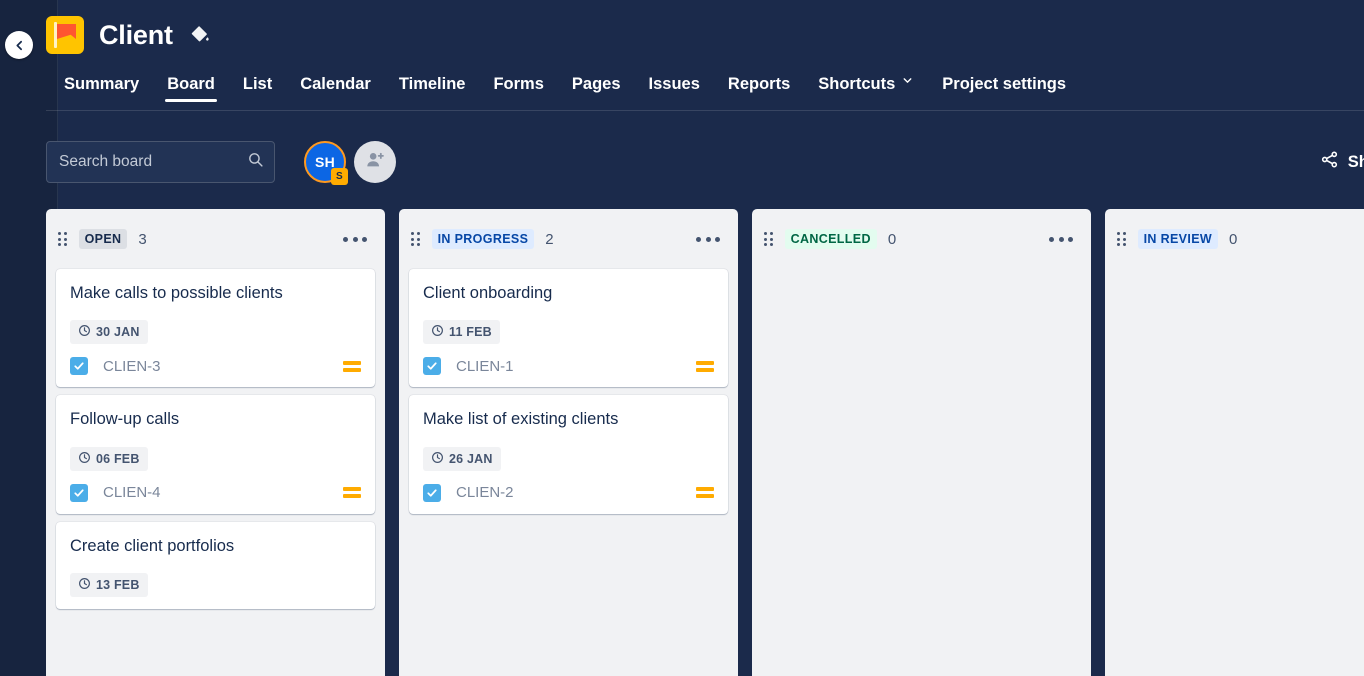  What do you see at coordinates (215, 454) in the screenshot?
I see `issue-card: Follow-up calls 06 FEB CLIEN-4` at bounding box center [215, 454].